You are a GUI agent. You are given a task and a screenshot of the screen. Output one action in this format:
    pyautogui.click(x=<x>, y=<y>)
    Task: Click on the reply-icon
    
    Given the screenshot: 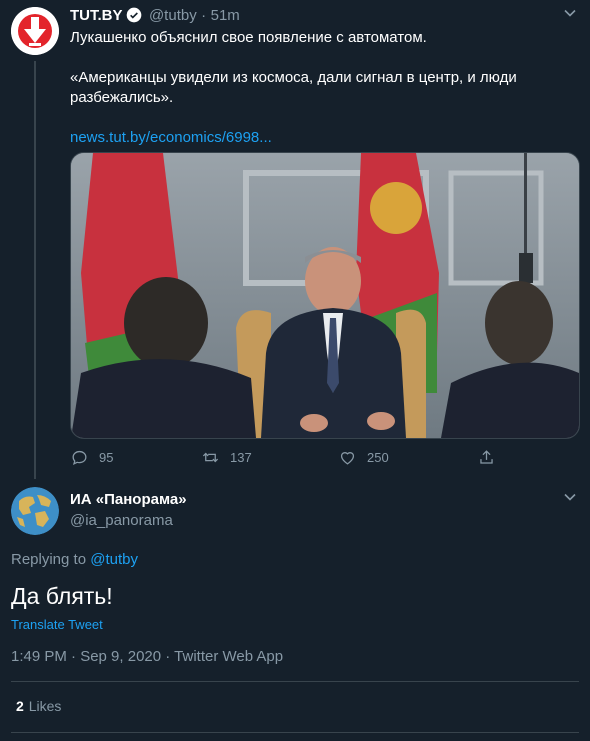 What is the action you would take?
    pyautogui.click(x=79, y=457)
    